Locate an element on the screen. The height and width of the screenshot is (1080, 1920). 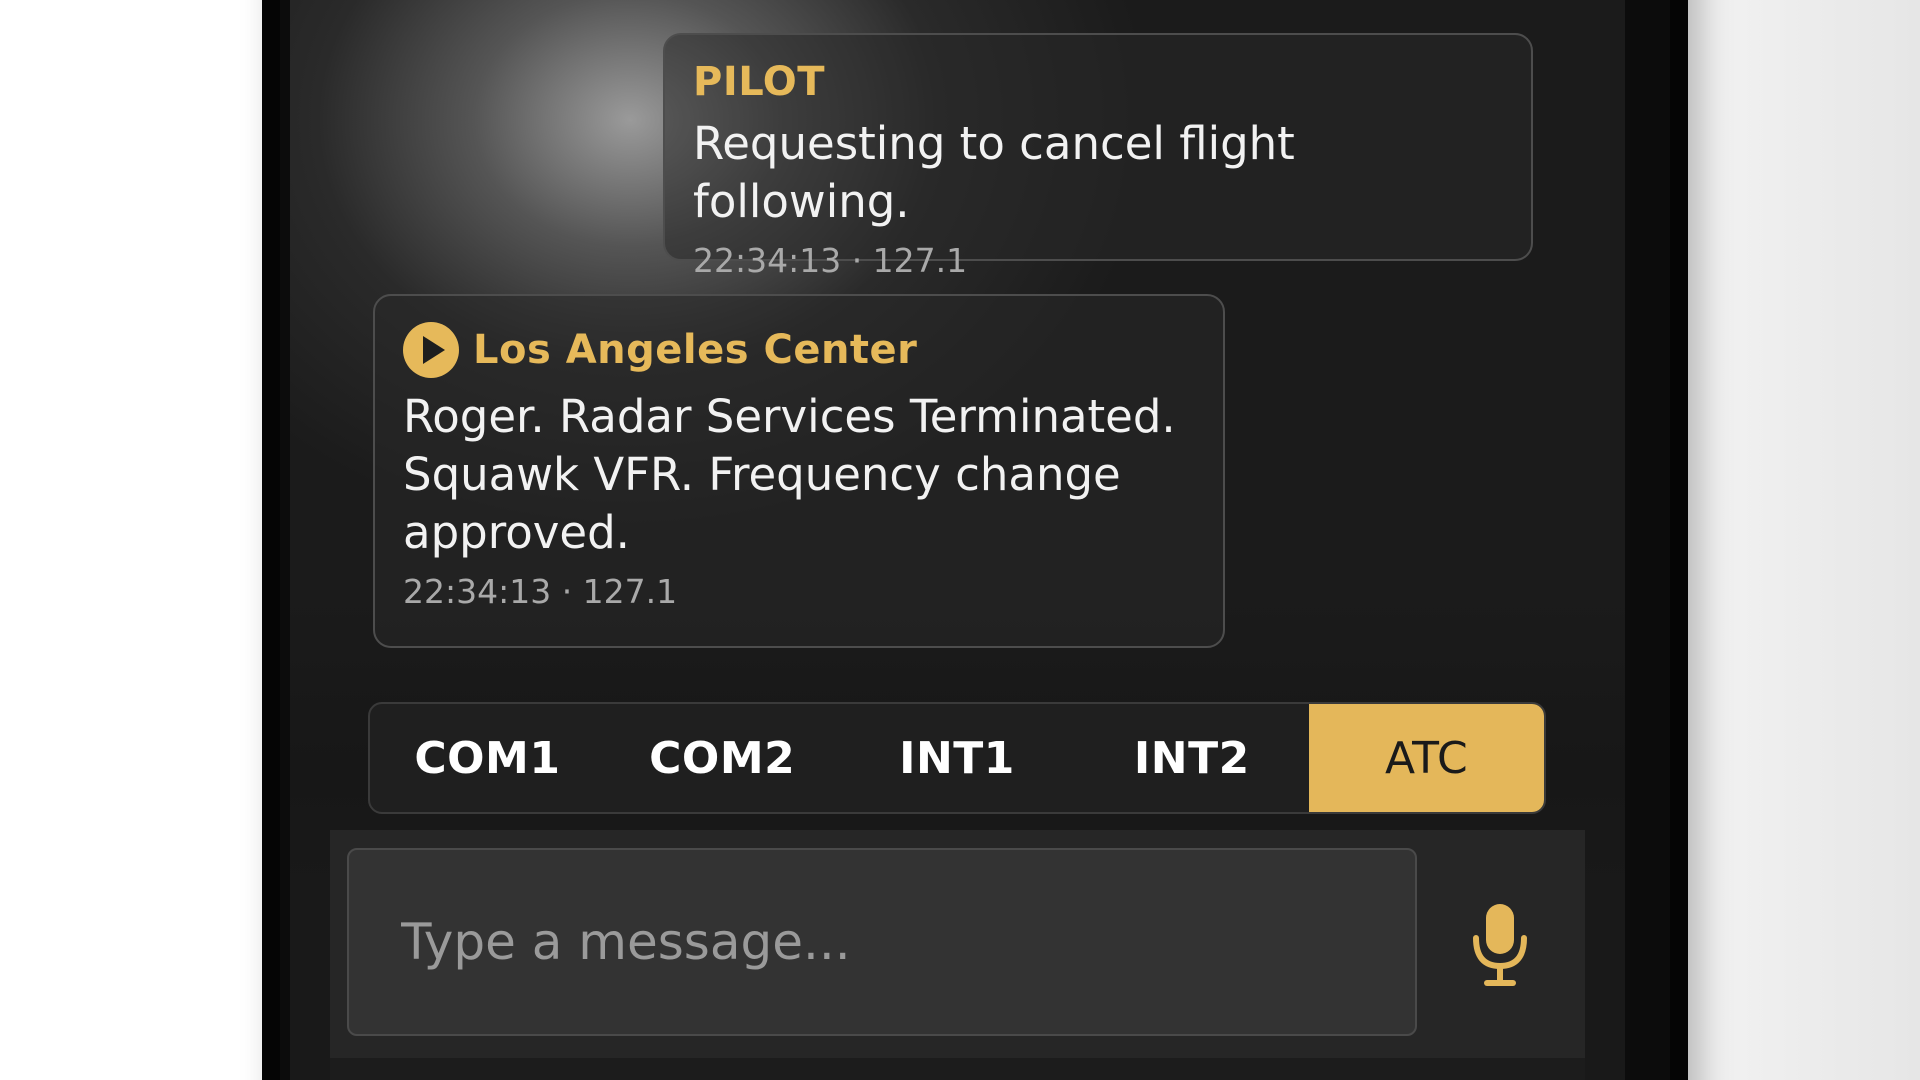
channel-tab-int1: INT1 is located at coordinates (957, 758).